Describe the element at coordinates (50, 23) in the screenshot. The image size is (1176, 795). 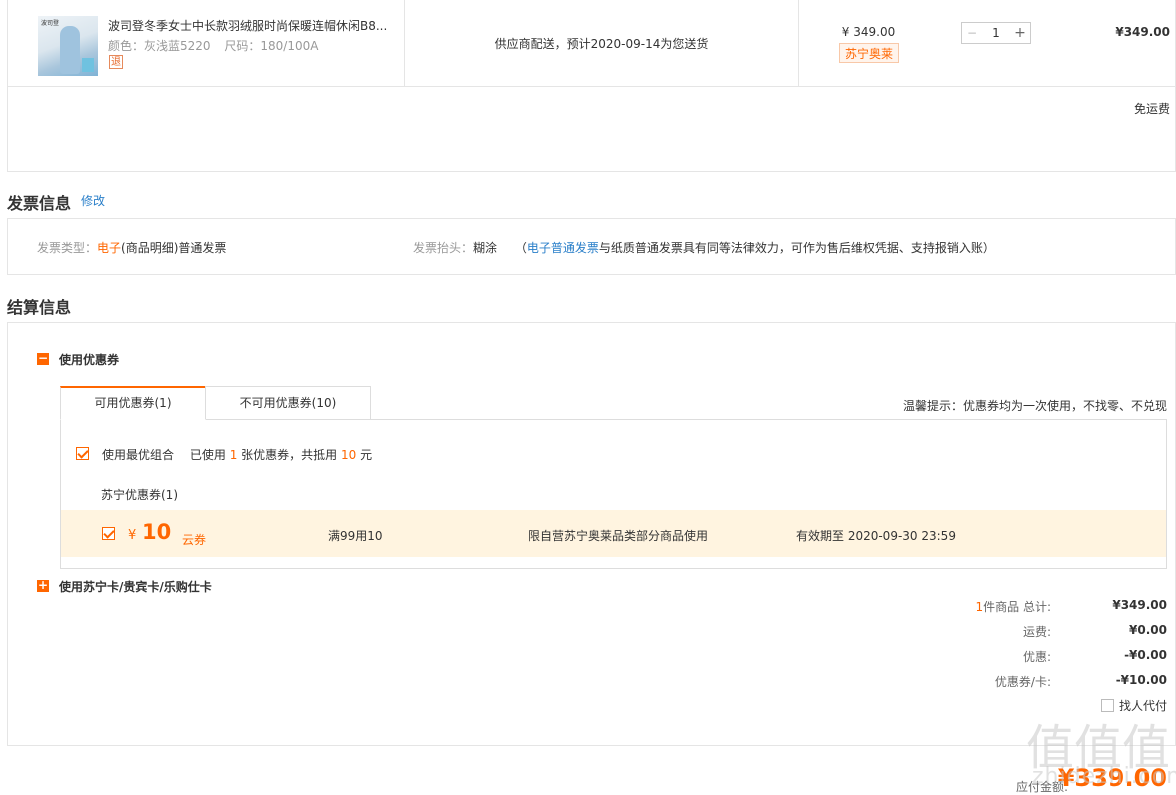
I see `thumbnail-brand: 波司登` at that location.